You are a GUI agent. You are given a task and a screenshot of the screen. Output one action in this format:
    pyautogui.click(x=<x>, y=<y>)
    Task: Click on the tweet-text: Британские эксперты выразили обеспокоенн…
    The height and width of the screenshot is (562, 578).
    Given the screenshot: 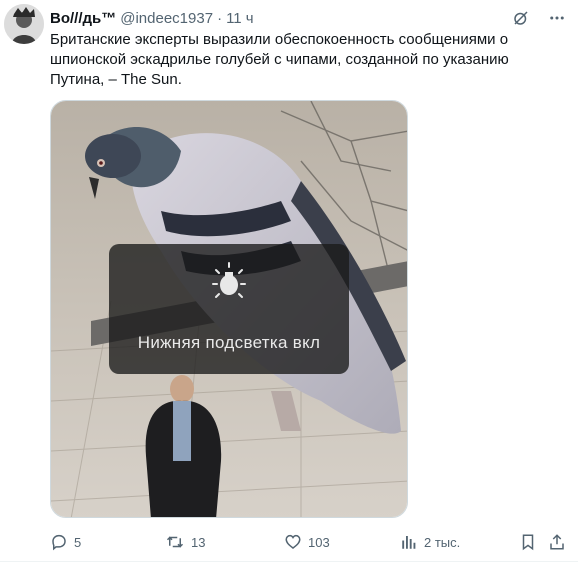 What is the action you would take?
    pyautogui.click(x=281, y=59)
    